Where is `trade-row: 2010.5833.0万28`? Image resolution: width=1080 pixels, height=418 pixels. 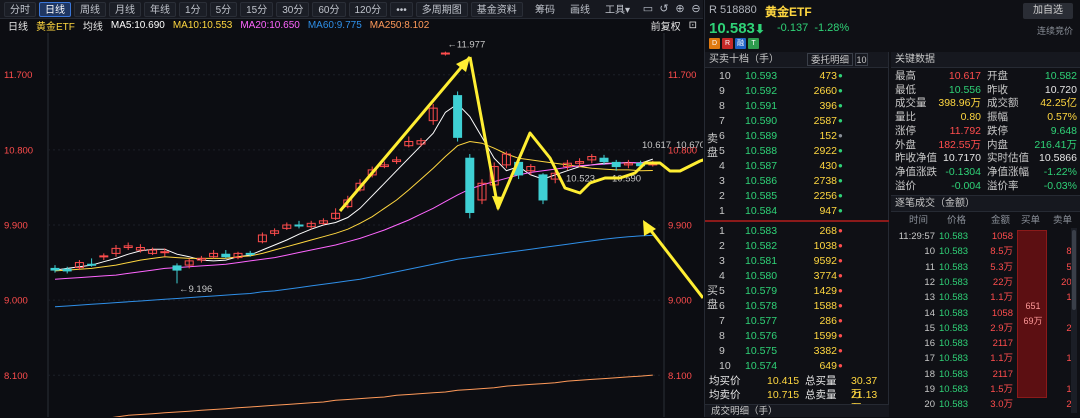 trade-row: 2010.5833.0万28 is located at coordinates (985, 405).